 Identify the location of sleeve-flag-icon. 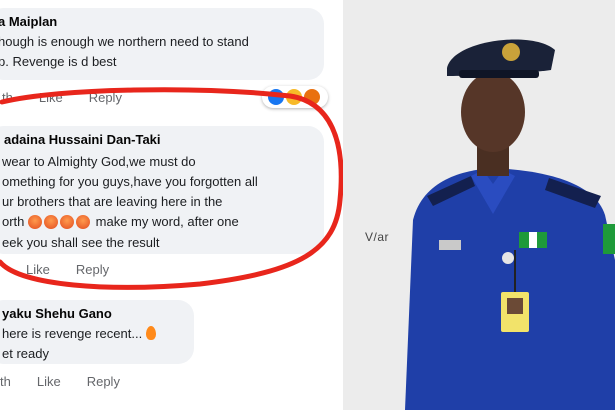
(609, 239).